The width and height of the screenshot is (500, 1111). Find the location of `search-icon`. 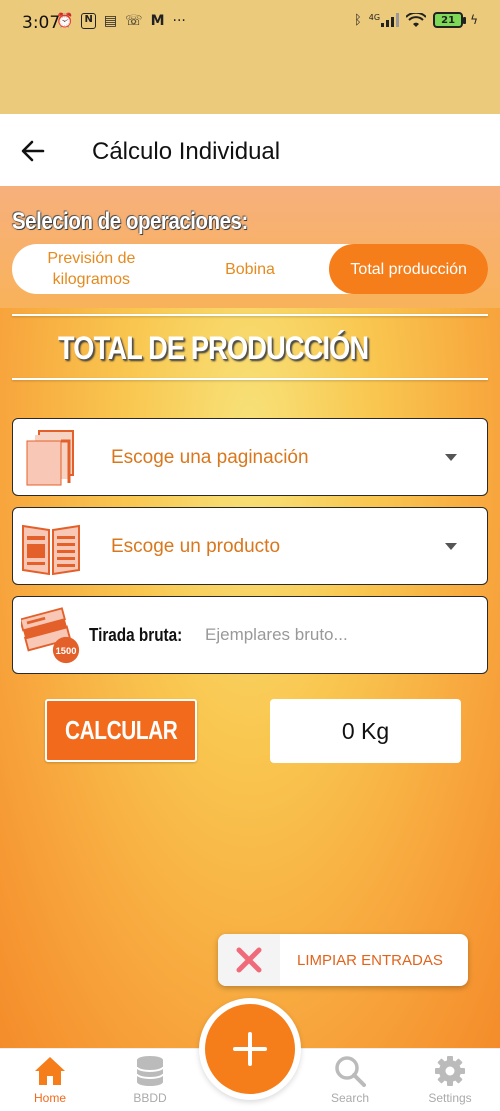

search-icon is located at coordinates (350, 1071).